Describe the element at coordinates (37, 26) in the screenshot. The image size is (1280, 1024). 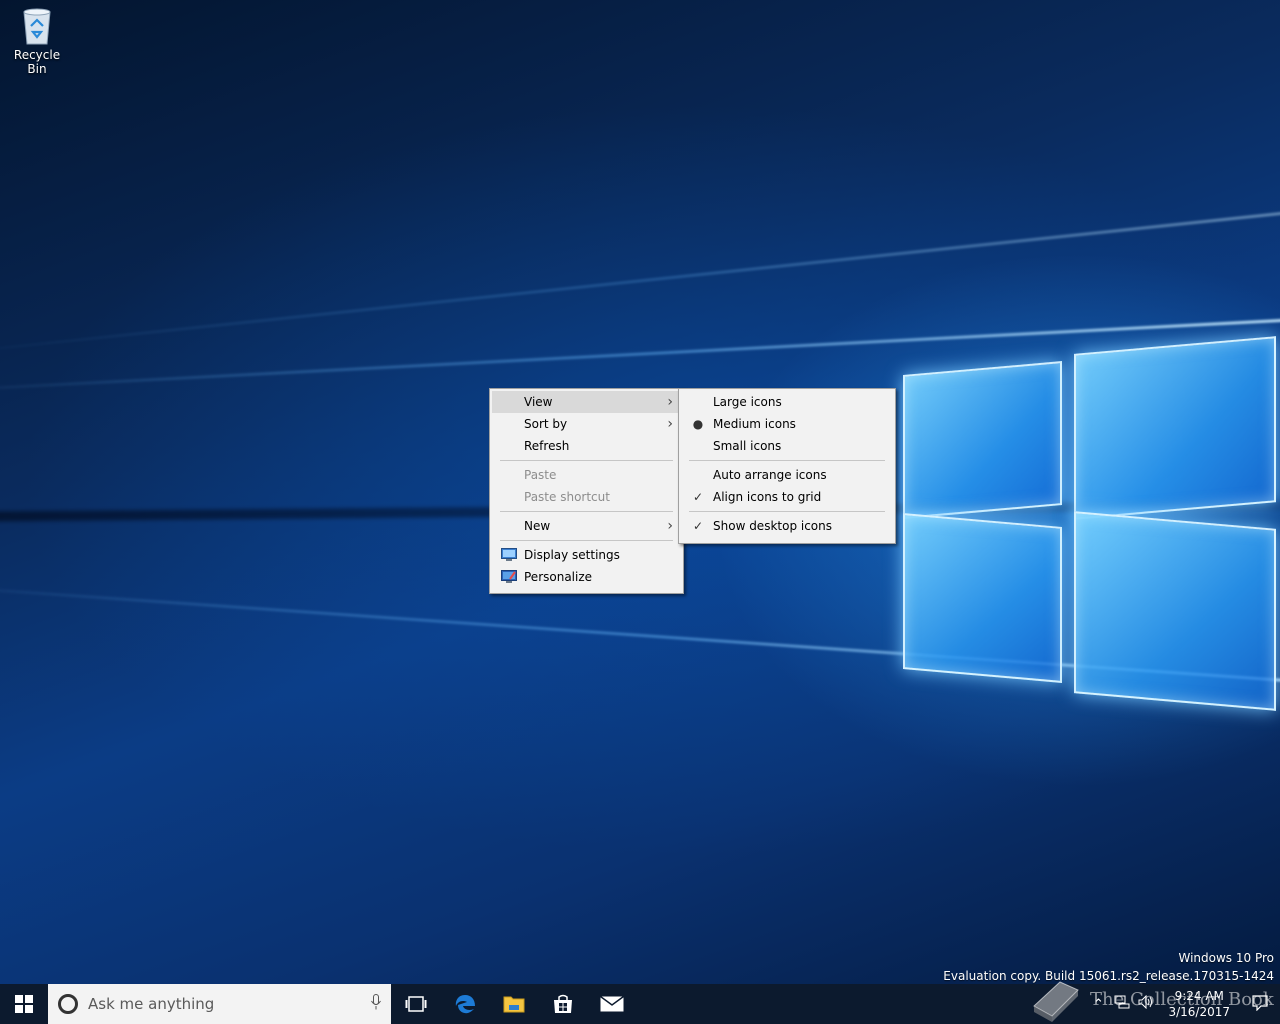
I see `recycle-bin-icon` at that location.